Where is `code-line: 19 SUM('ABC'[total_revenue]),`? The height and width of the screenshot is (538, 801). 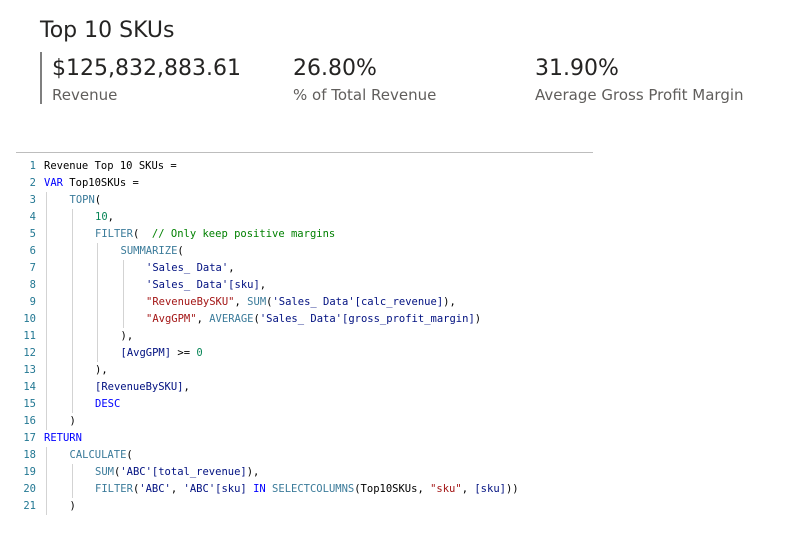 code-line: 19 SUM('ABC'[total_revenue]), is located at coordinates (310, 472).